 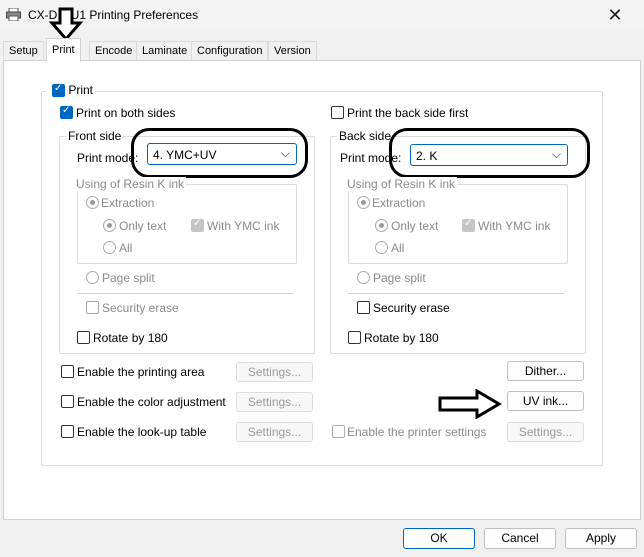 What do you see at coordinates (58, 90) in the screenshot?
I see `print-checkbox` at bounding box center [58, 90].